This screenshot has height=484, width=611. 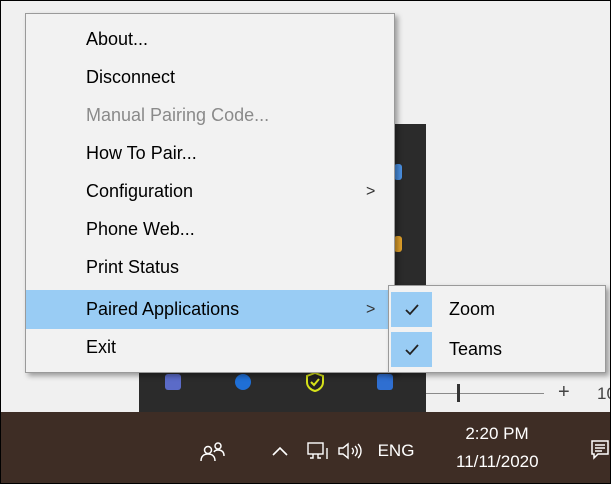 I want to click on language-indicator: ENG, so click(x=396, y=451).